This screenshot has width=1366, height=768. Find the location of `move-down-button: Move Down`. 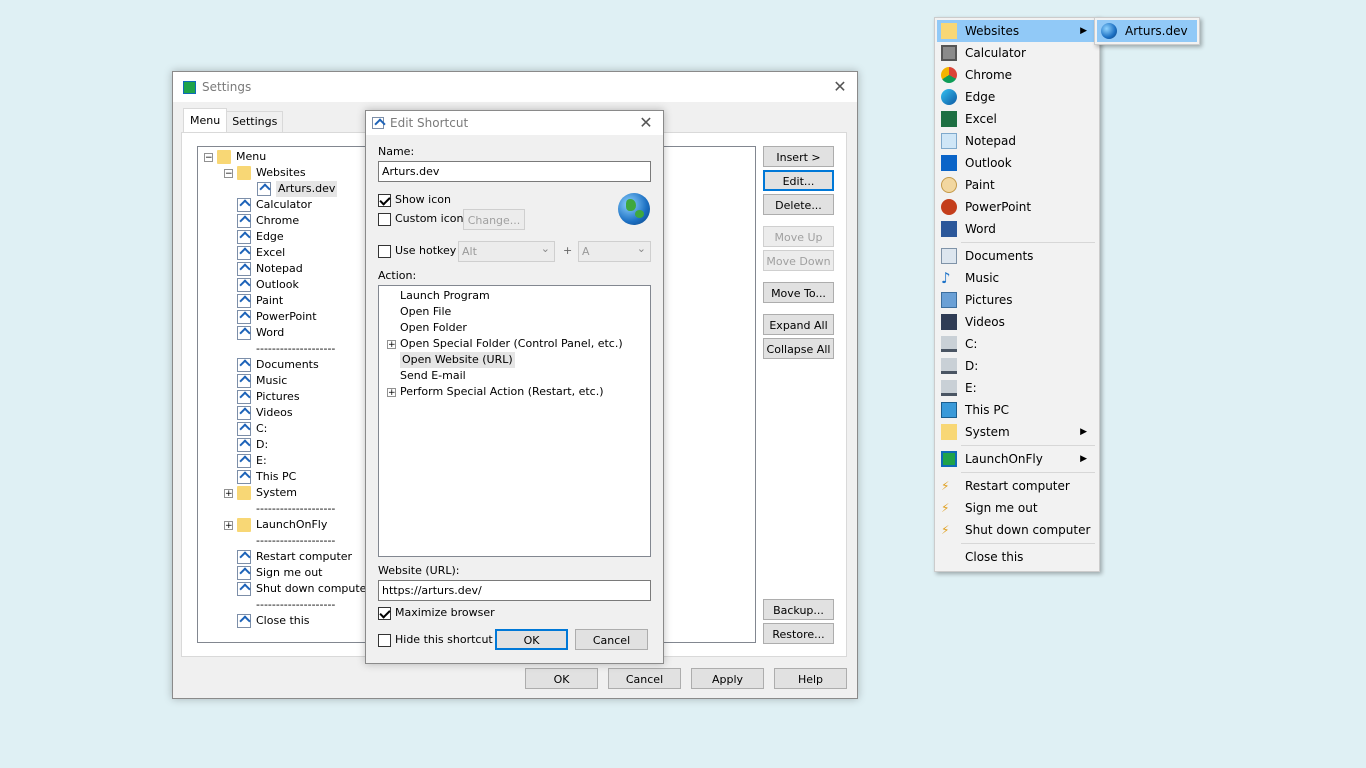

move-down-button: Move Down is located at coordinates (798, 260).